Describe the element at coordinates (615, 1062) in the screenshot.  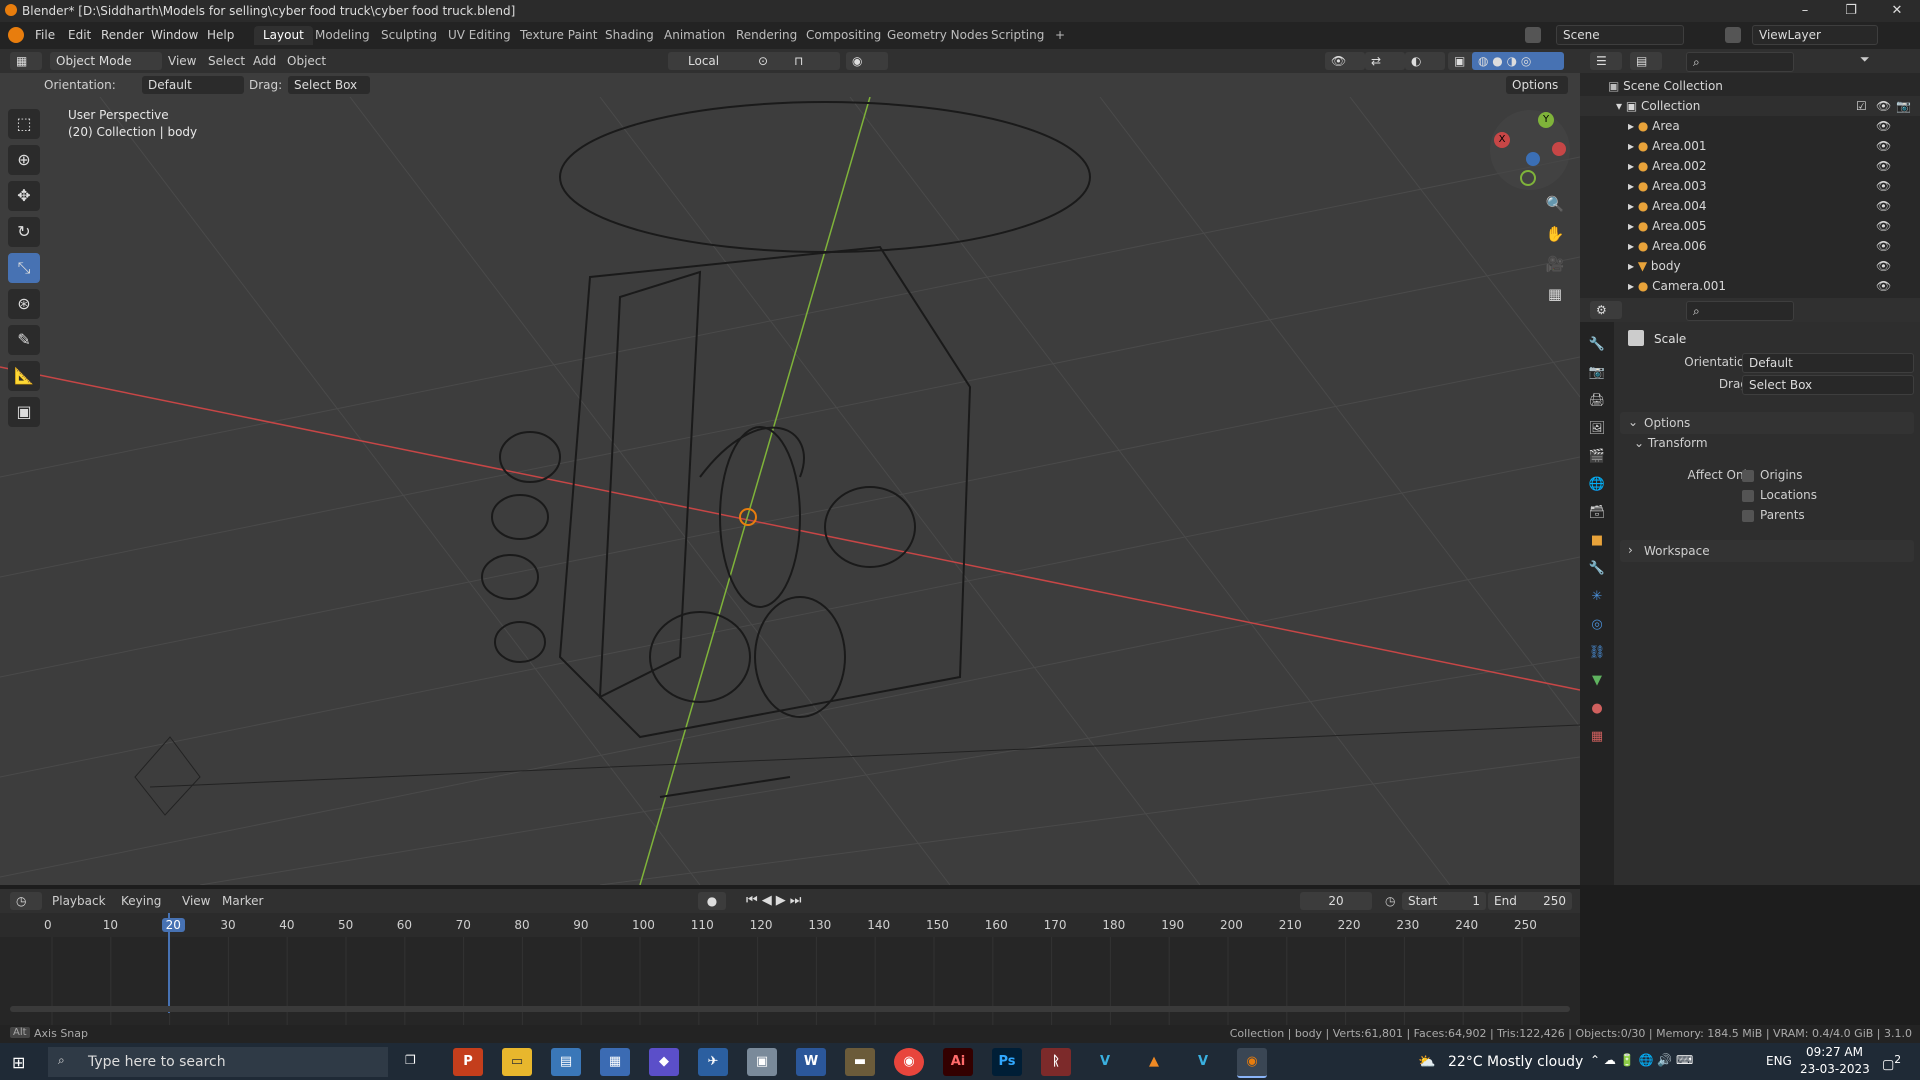
I see `store-icon: ▦` at that location.